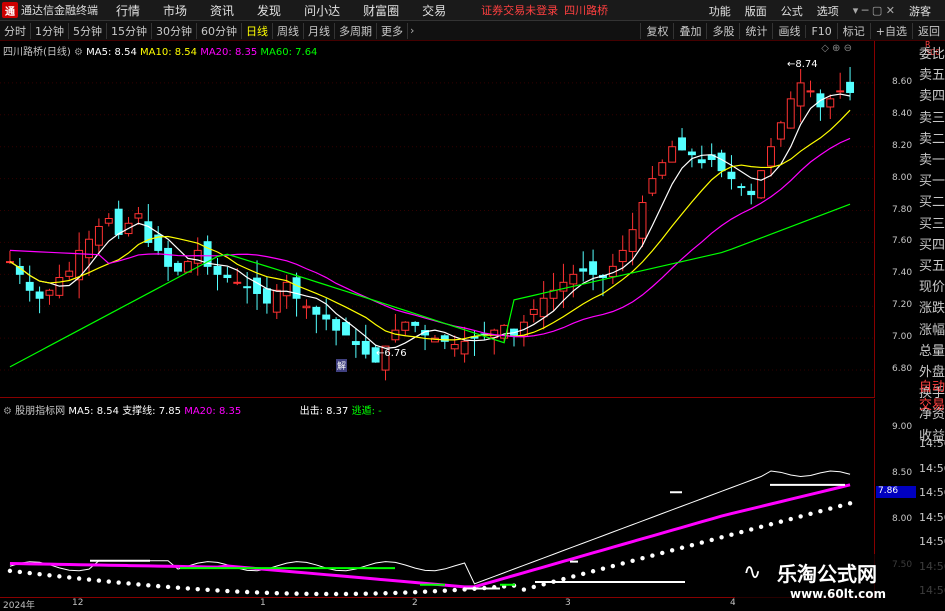 Image resolution: width=945 pixels, height=611 pixels. I want to click on period-1min: 1分钟, so click(50, 30).